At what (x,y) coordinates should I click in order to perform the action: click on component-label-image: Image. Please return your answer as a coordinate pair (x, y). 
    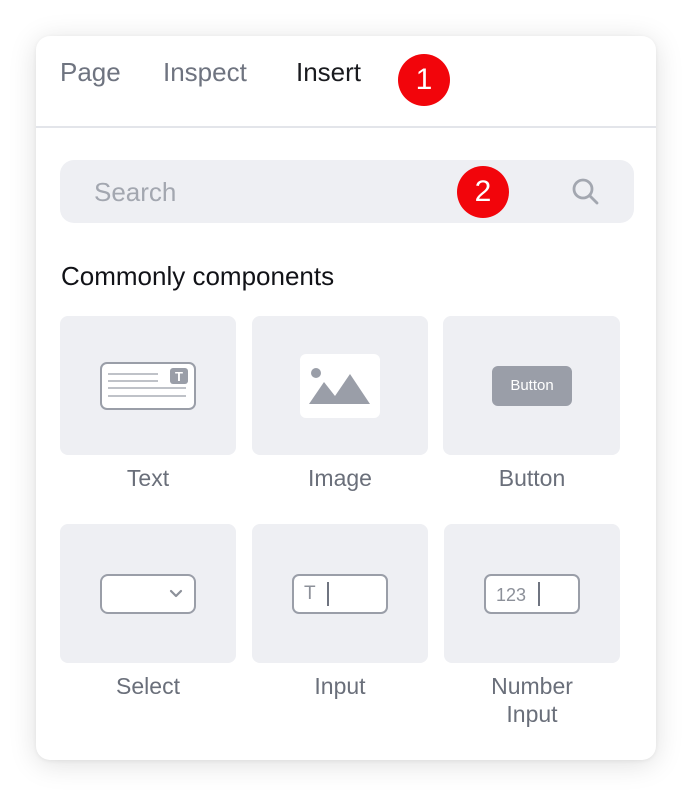
    Looking at the image, I should click on (340, 478).